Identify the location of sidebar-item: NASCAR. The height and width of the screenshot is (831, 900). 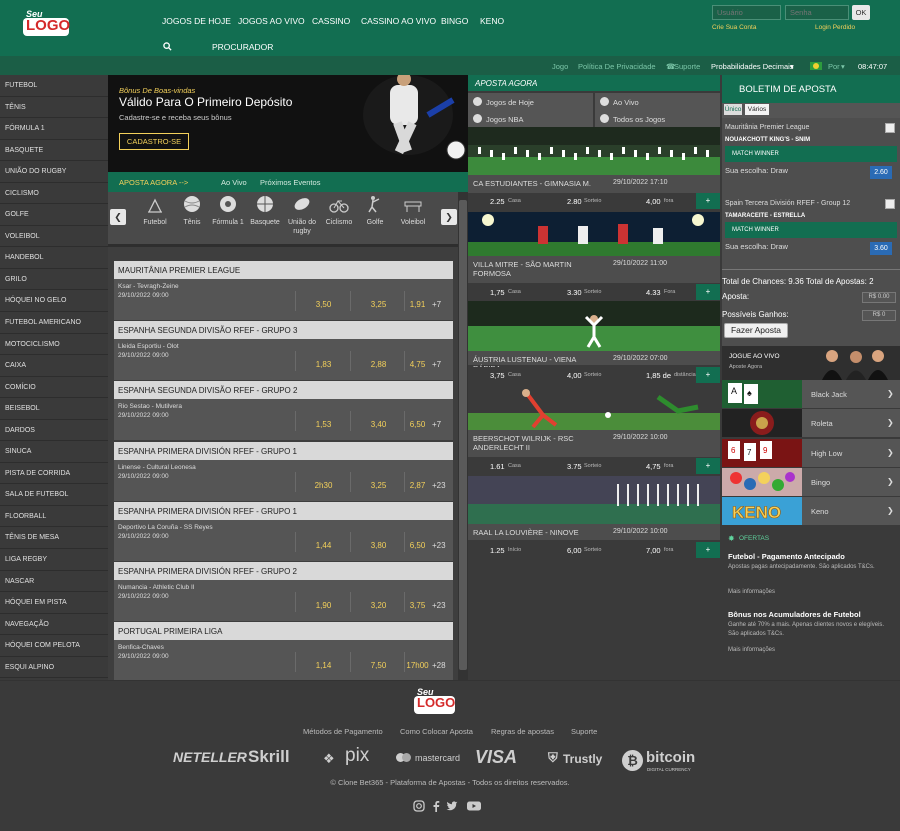
(54, 582).